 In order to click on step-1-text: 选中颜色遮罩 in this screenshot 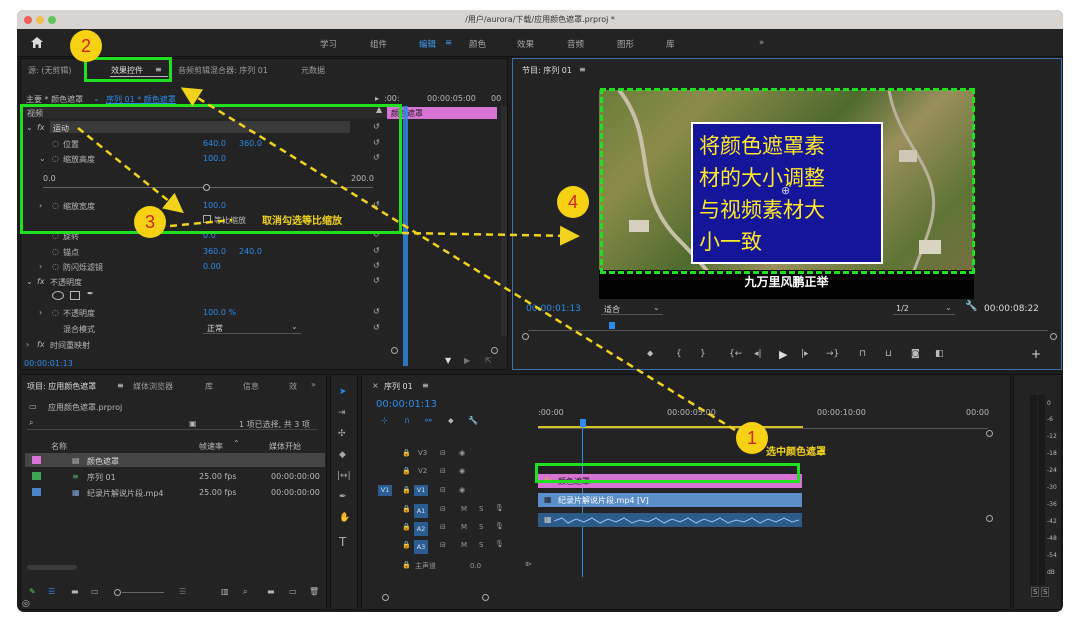, I will do `click(796, 452)`.